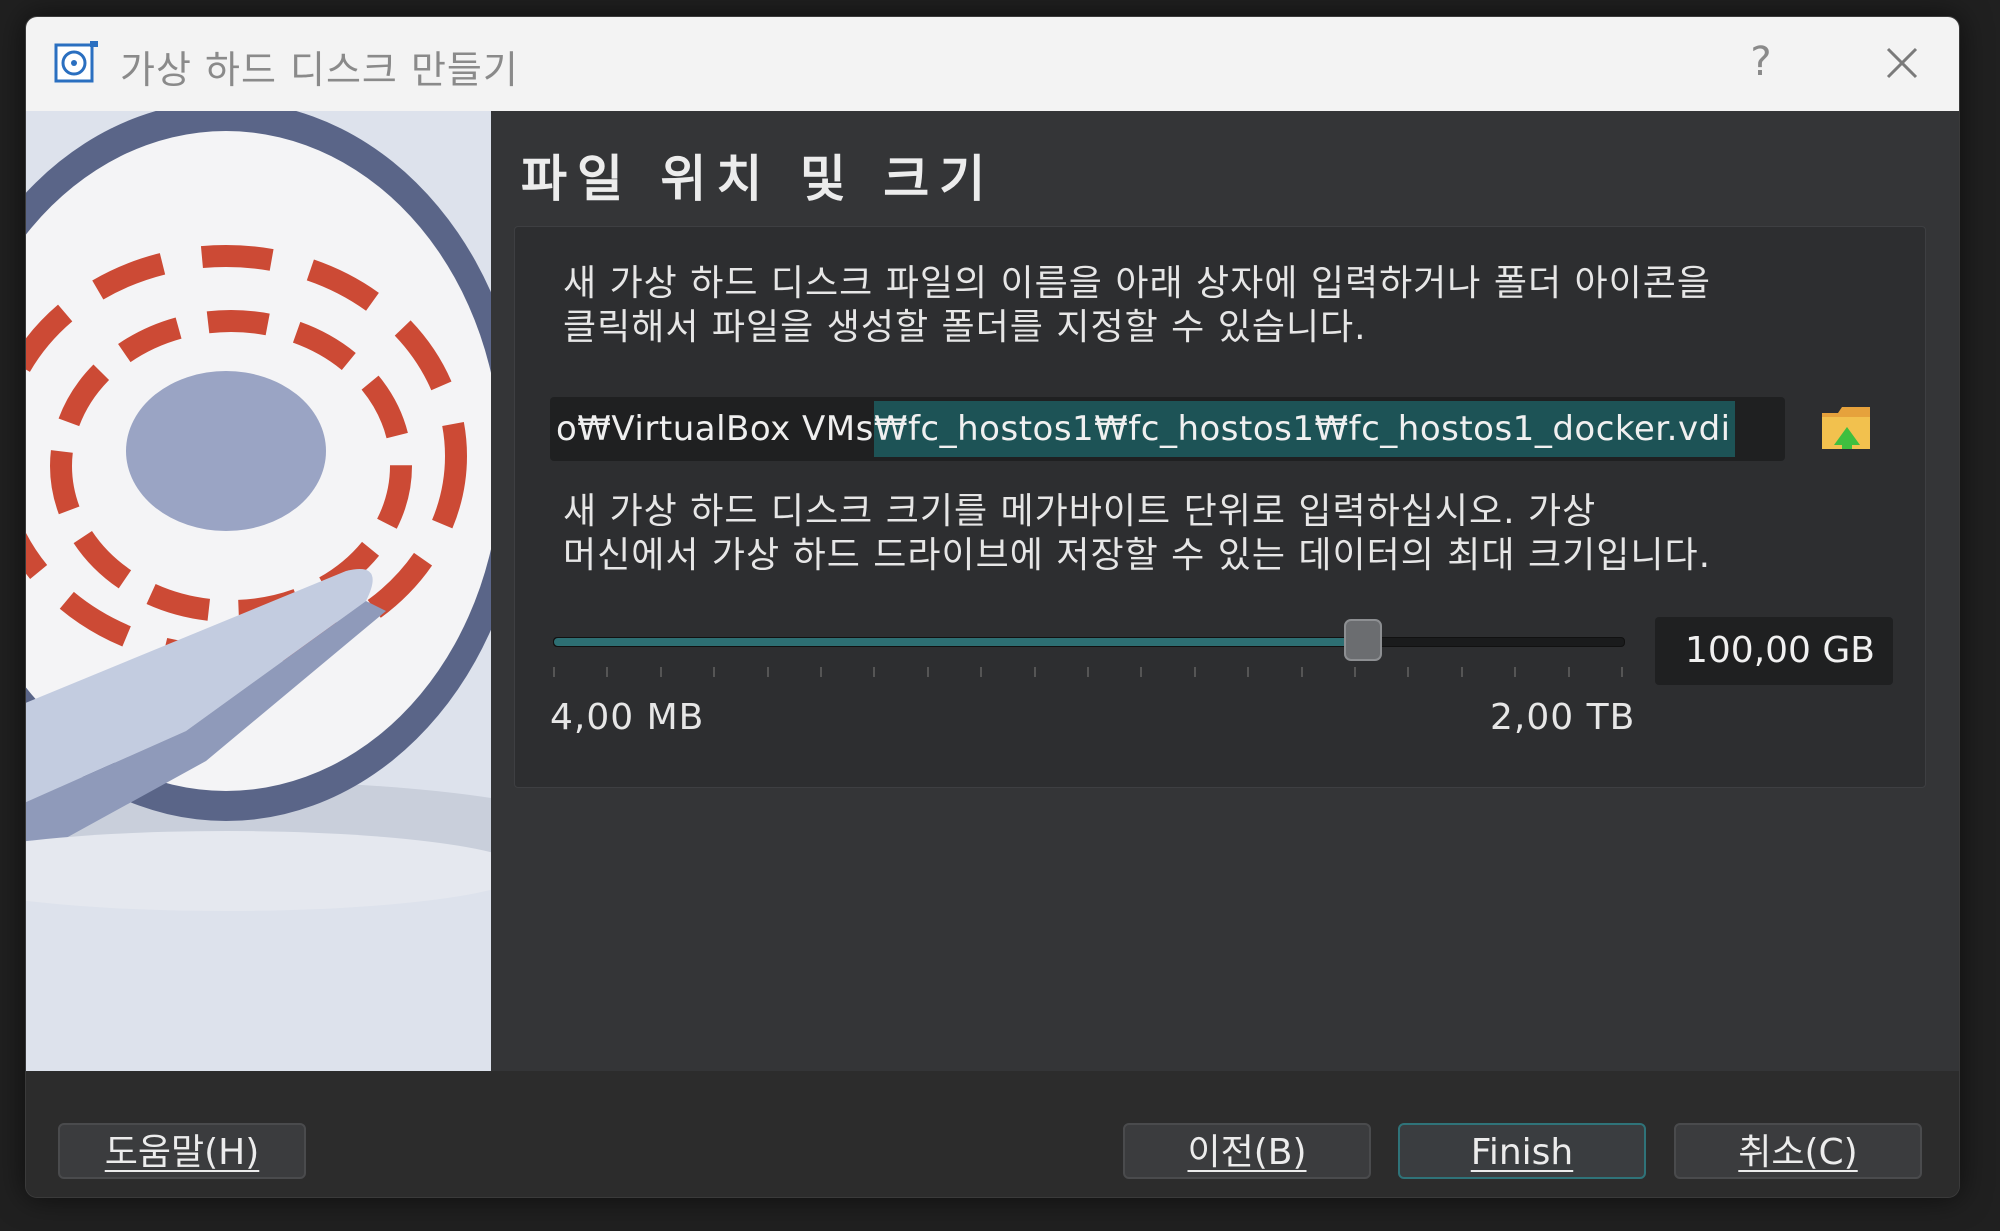 The width and height of the screenshot is (2000, 1231). Describe the element at coordinates (1847, 428) in the screenshot. I see `folder-icon` at that location.